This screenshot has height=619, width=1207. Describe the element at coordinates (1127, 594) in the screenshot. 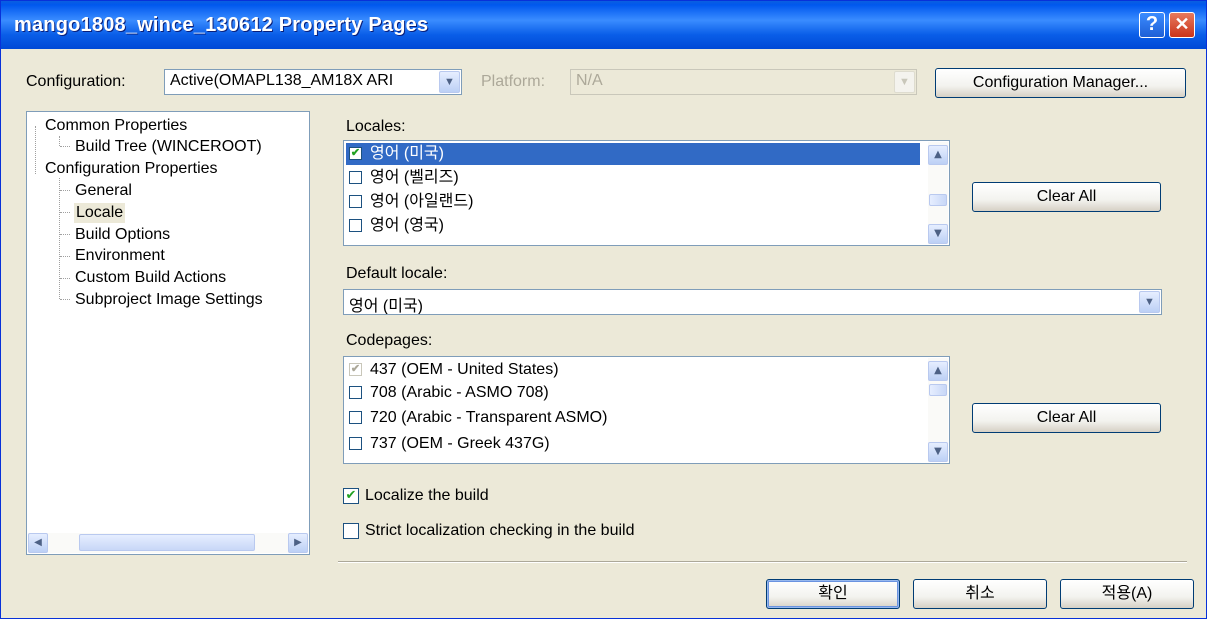

I see `apply-button: 적용(A)` at that location.